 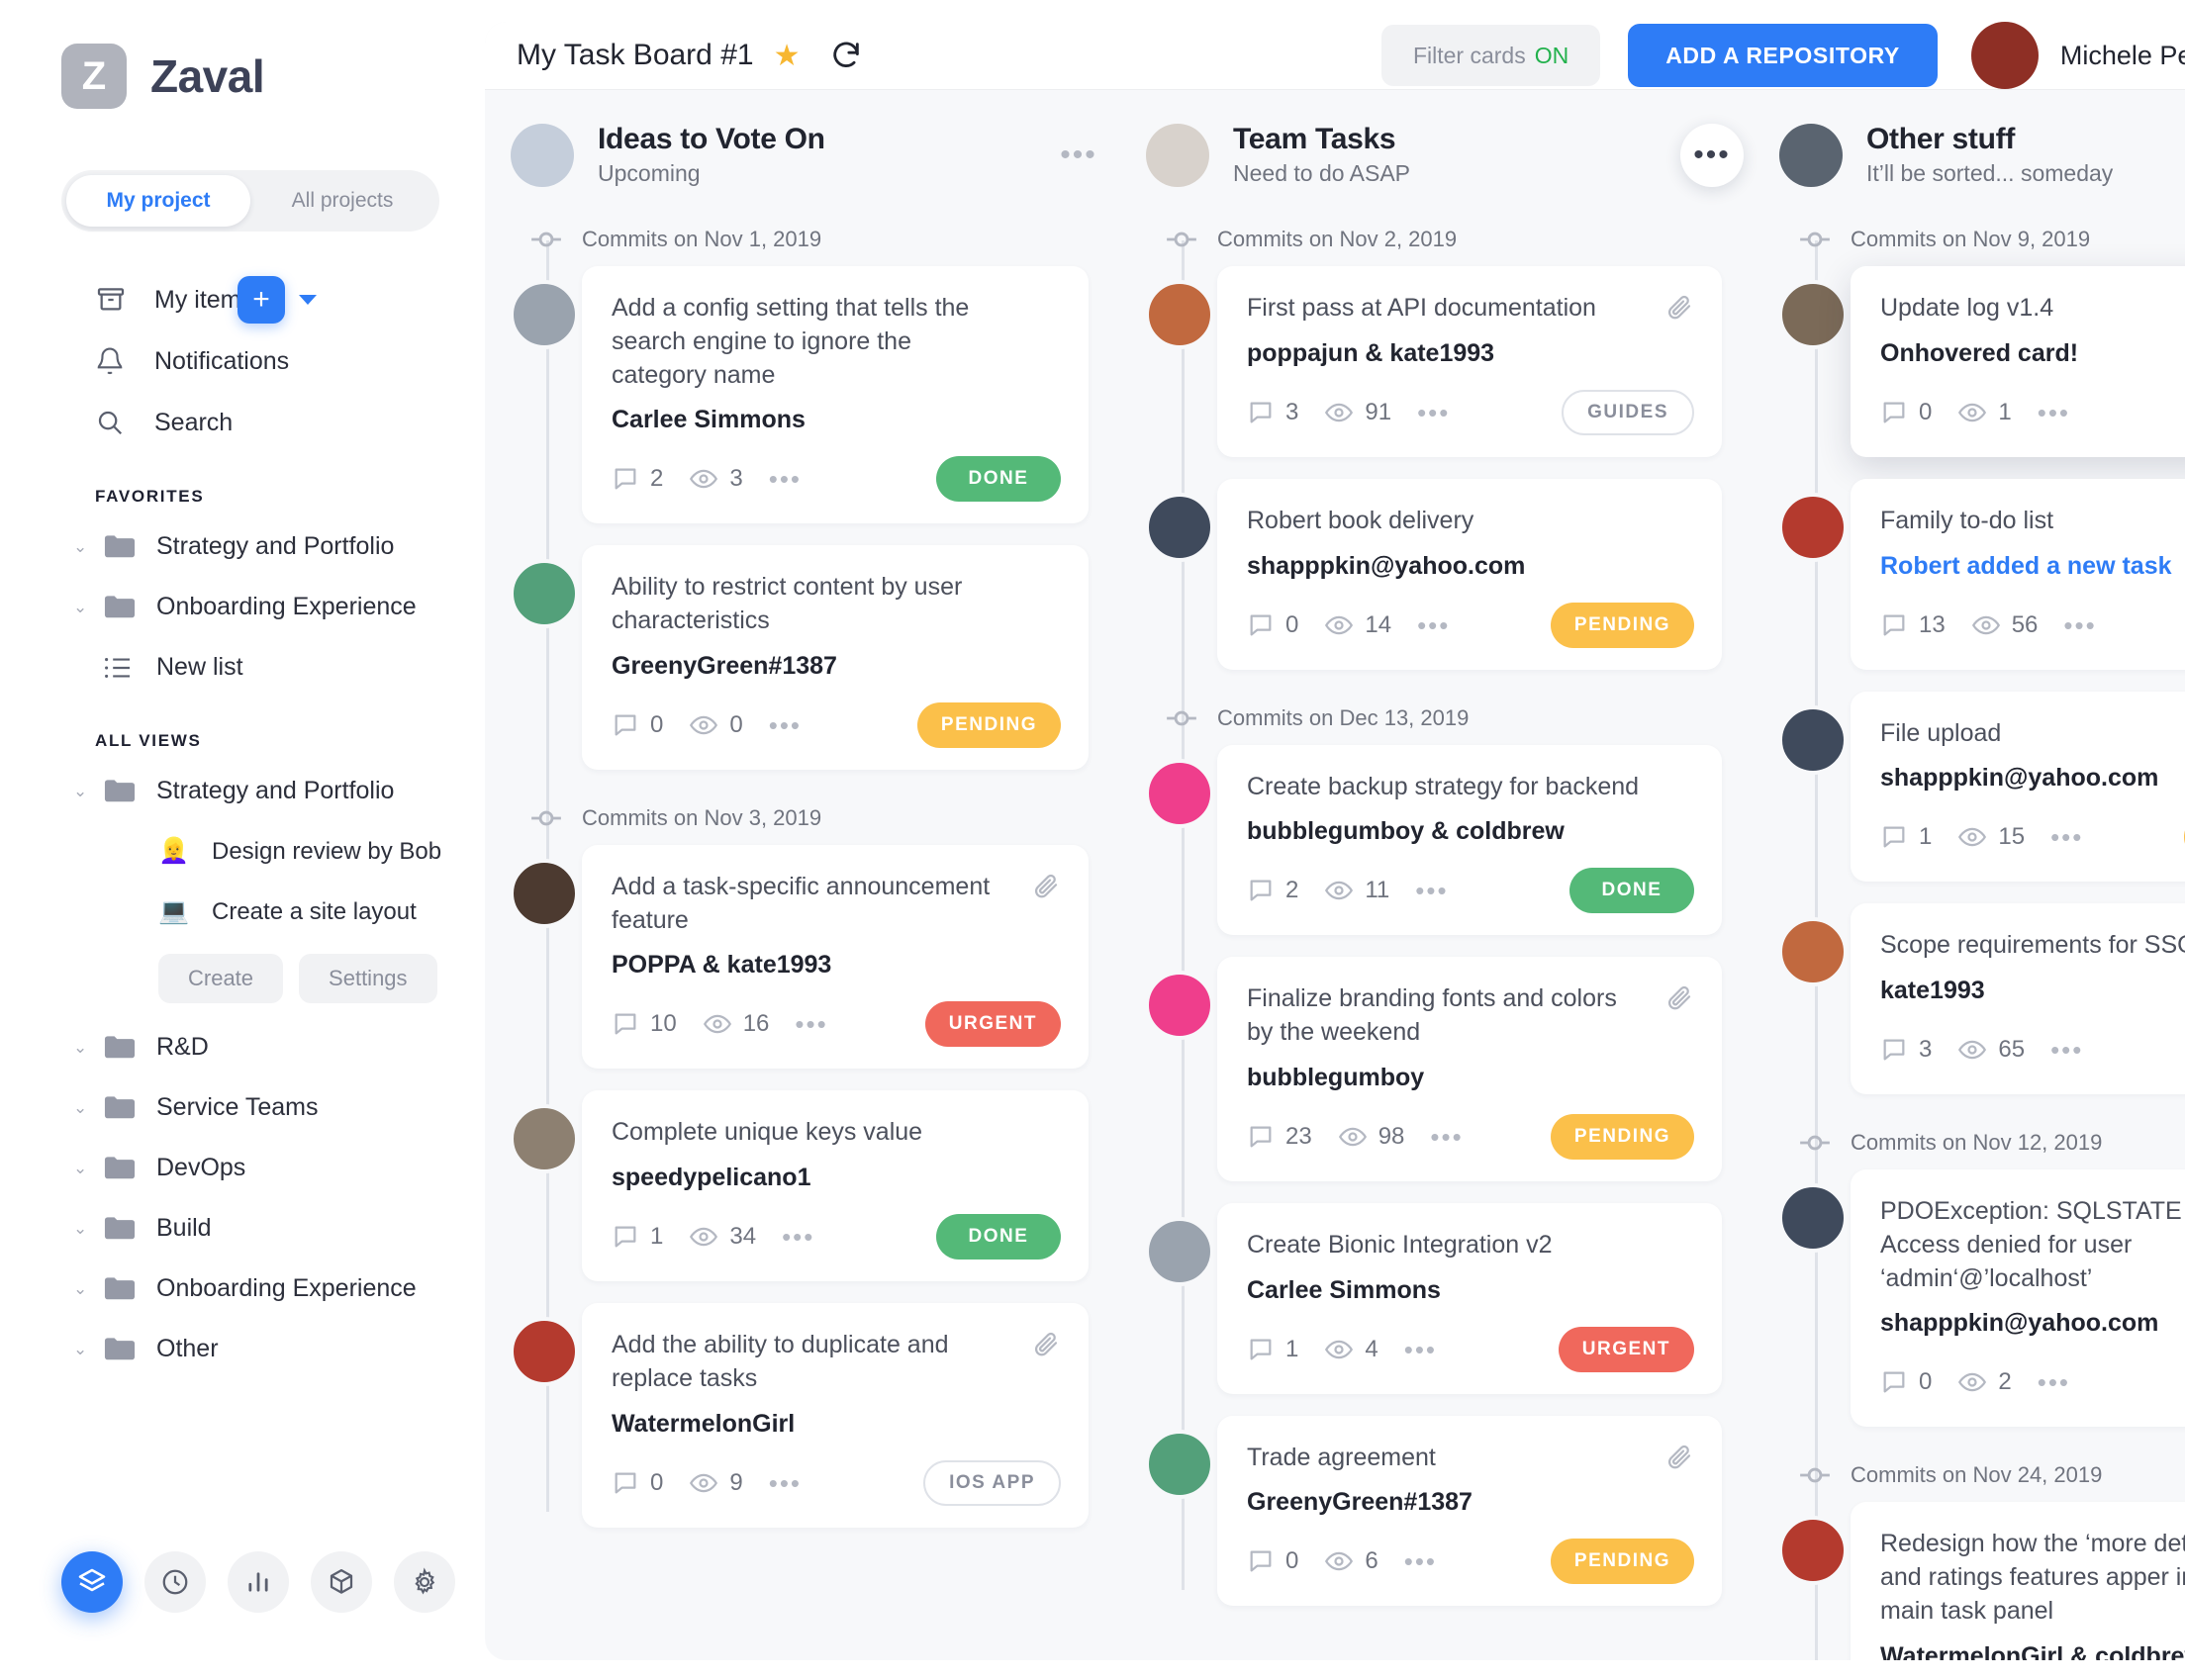 What do you see at coordinates (1926, 837) in the screenshot?
I see `comment-count: 1` at bounding box center [1926, 837].